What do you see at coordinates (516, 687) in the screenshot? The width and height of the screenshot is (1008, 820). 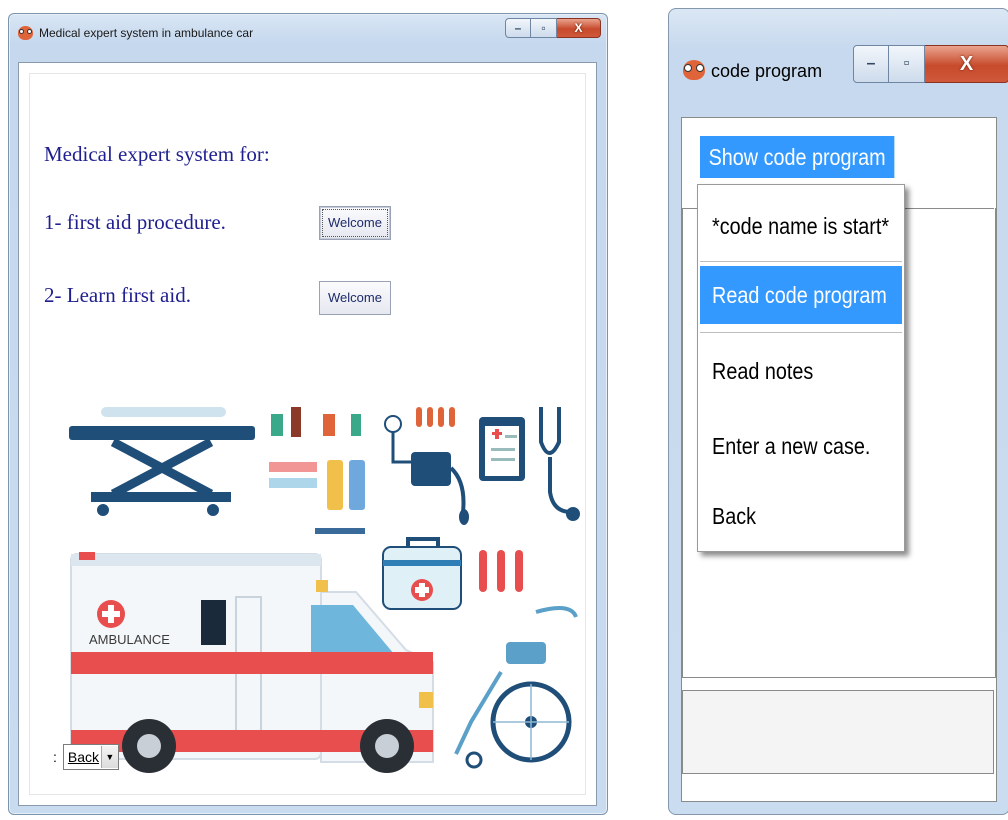 I see `wheelchair-icon` at bounding box center [516, 687].